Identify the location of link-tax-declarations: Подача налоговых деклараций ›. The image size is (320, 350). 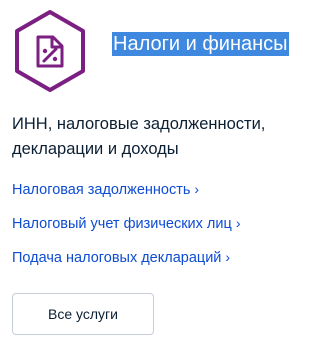
(160, 262).